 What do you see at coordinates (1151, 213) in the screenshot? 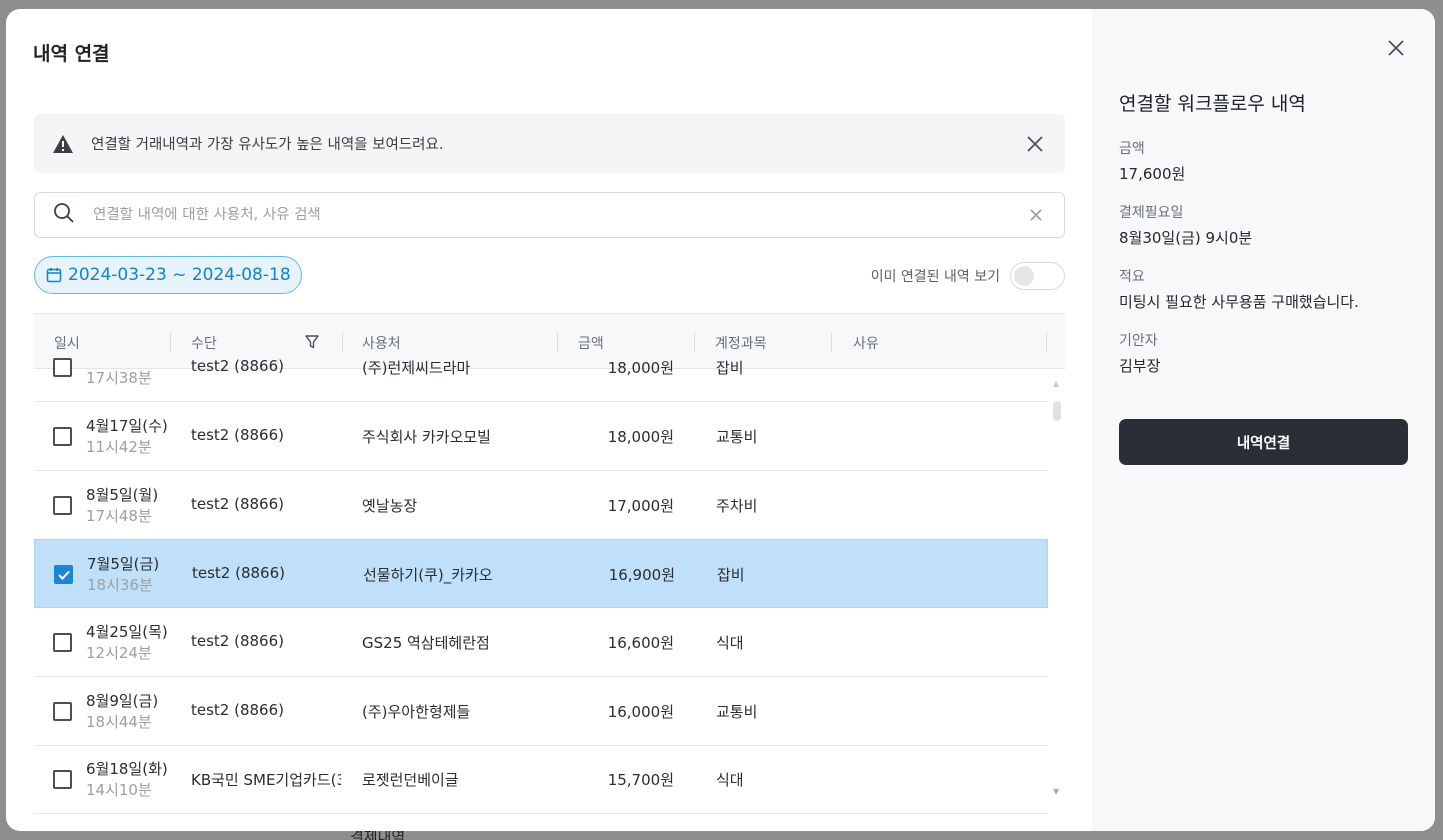
I see `due-date-label: 결제필요일` at bounding box center [1151, 213].